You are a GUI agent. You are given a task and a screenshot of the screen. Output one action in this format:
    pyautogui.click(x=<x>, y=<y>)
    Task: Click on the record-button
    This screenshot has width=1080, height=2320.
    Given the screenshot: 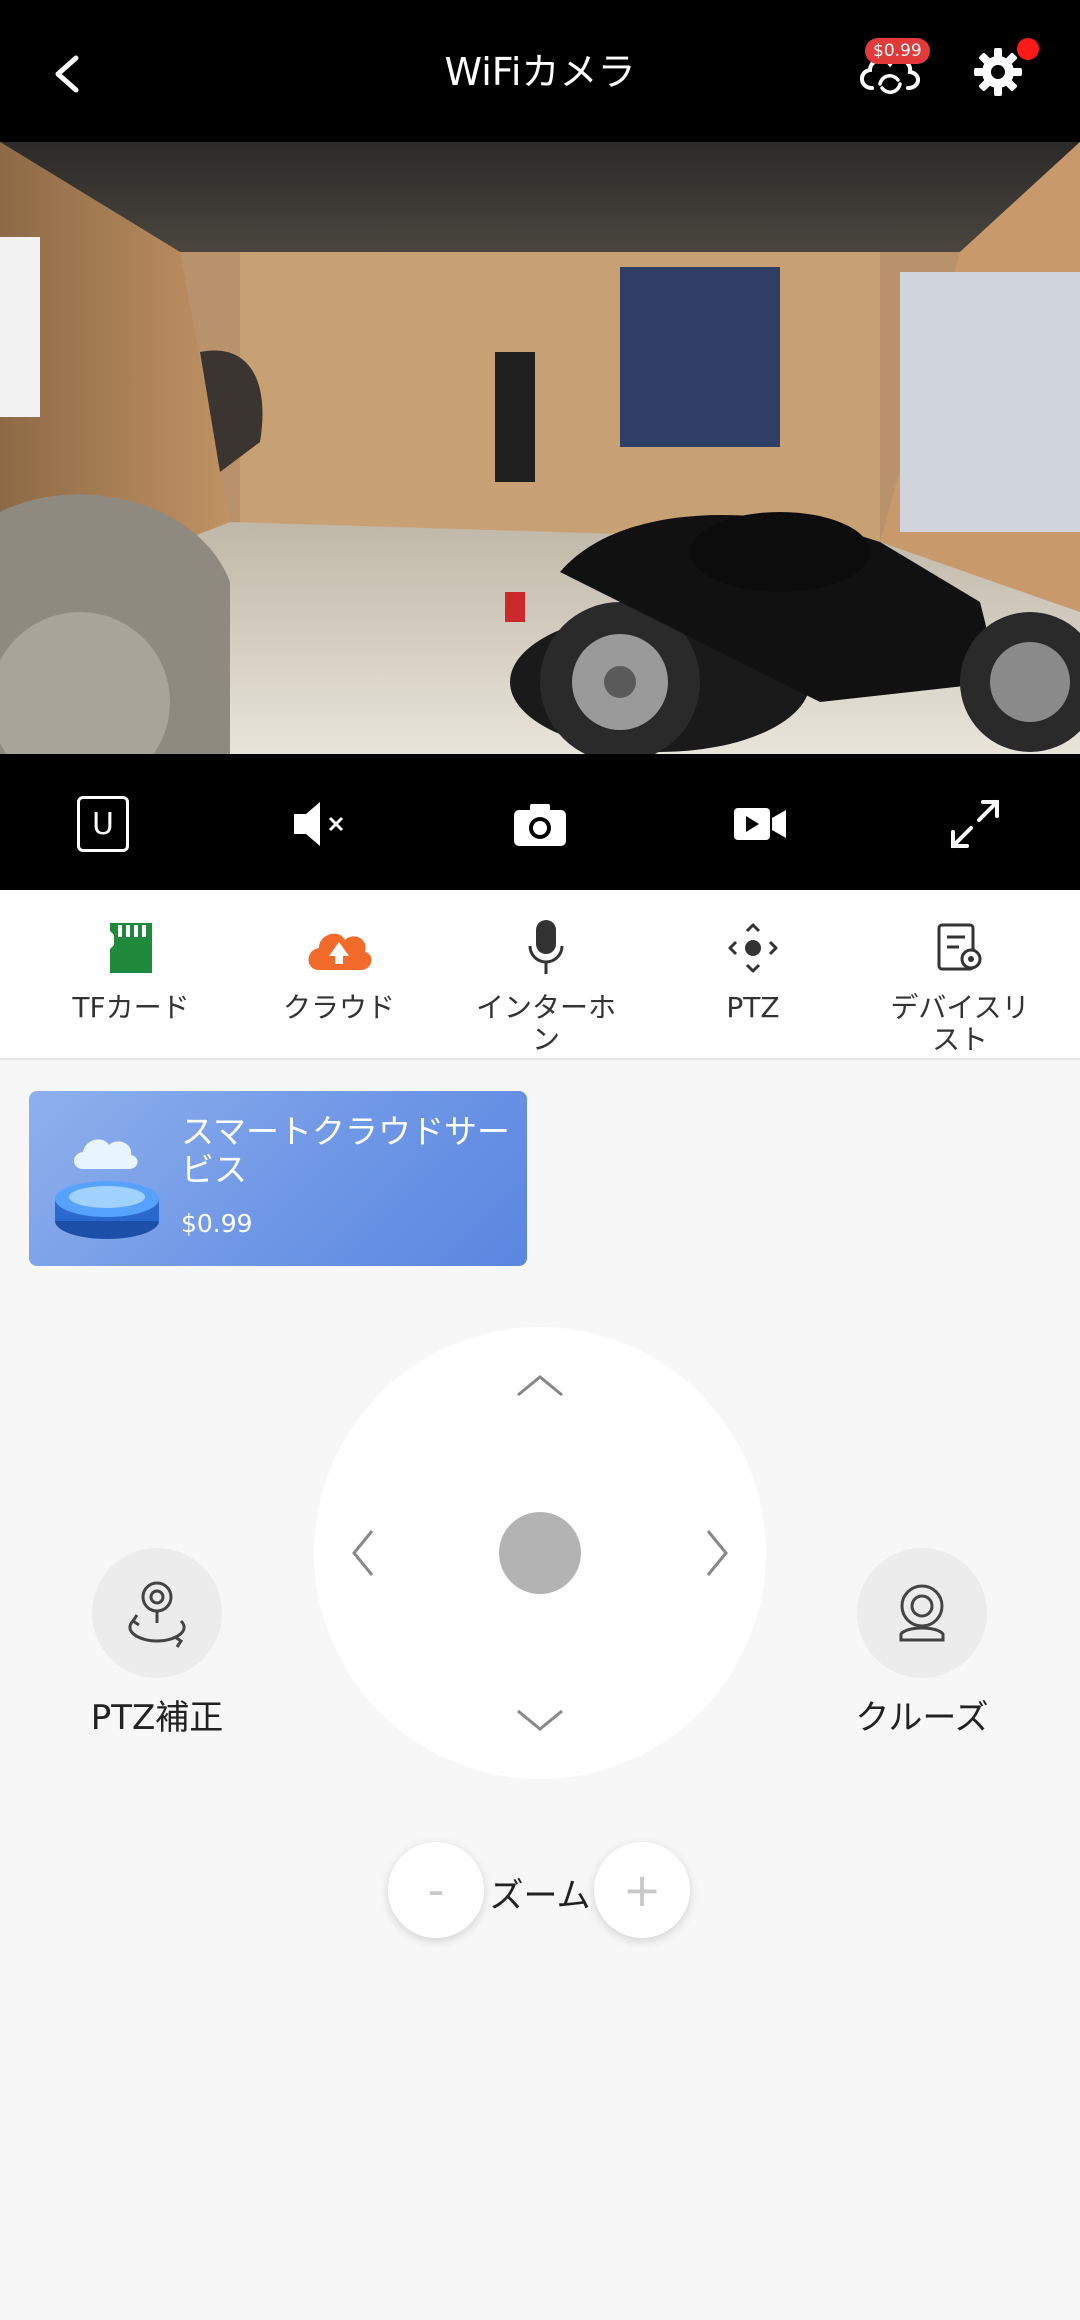 What is the action you would take?
    pyautogui.click(x=760, y=824)
    